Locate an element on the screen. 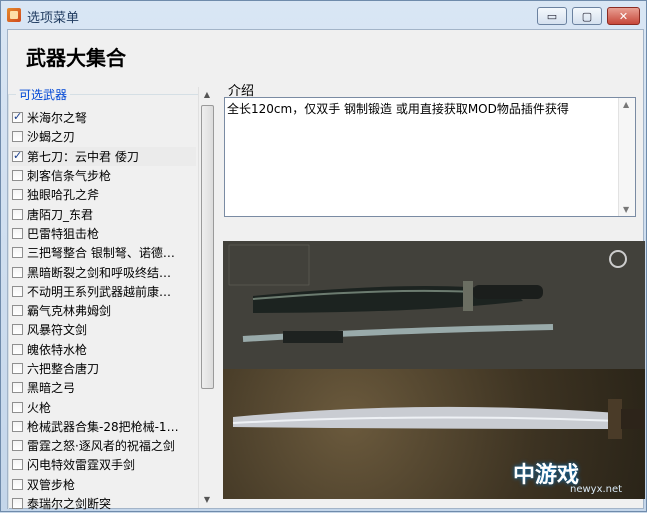 The image size is (647, 513). weapon-list-item: 唐陌刀_东君 is located at coordinates (103, 213).